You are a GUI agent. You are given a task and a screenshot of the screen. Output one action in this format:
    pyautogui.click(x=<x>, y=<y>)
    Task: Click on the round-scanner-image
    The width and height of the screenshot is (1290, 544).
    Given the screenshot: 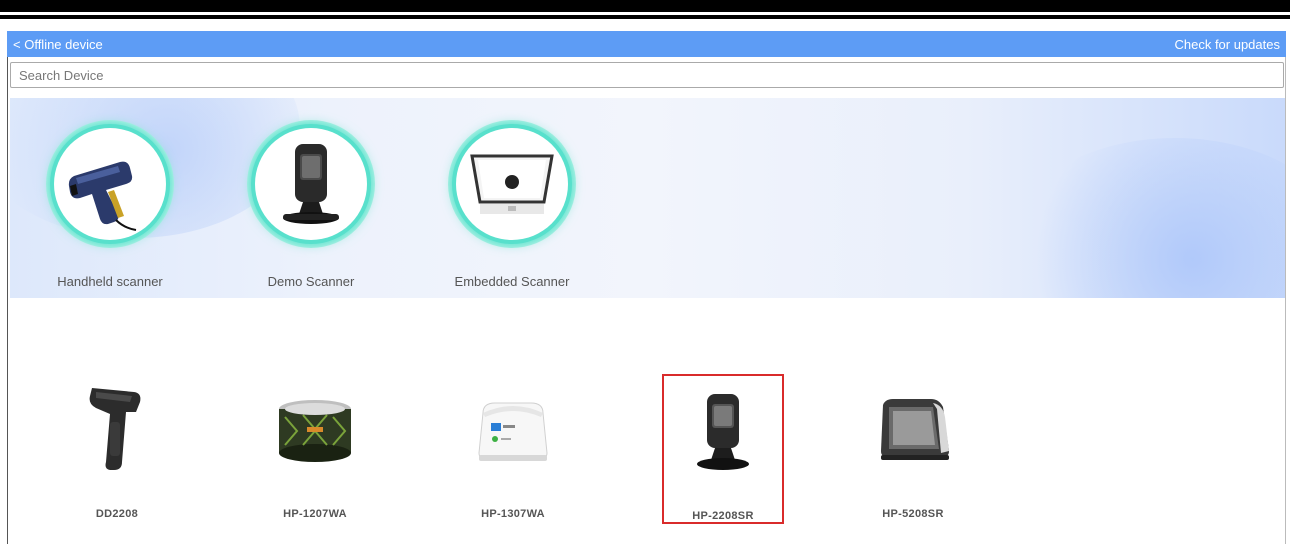 What is the action you would take?
    pyautogui.click(x=315, y=431)
    